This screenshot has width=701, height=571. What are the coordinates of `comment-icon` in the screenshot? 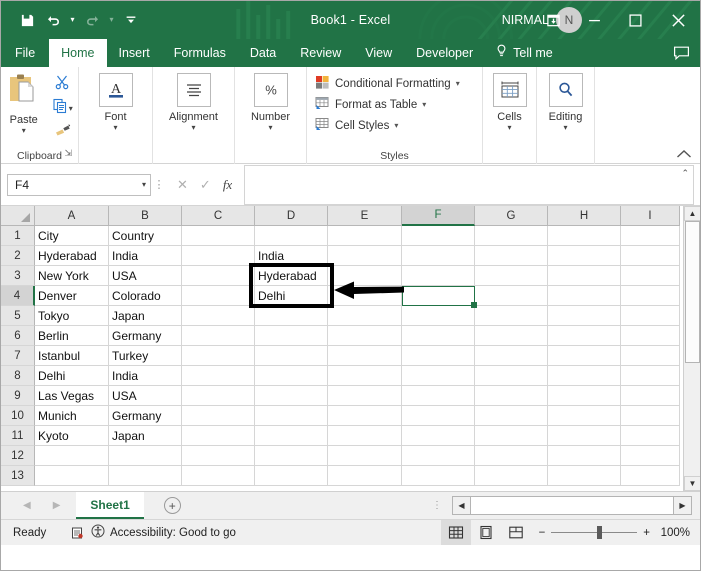 It's located at (681, 53).